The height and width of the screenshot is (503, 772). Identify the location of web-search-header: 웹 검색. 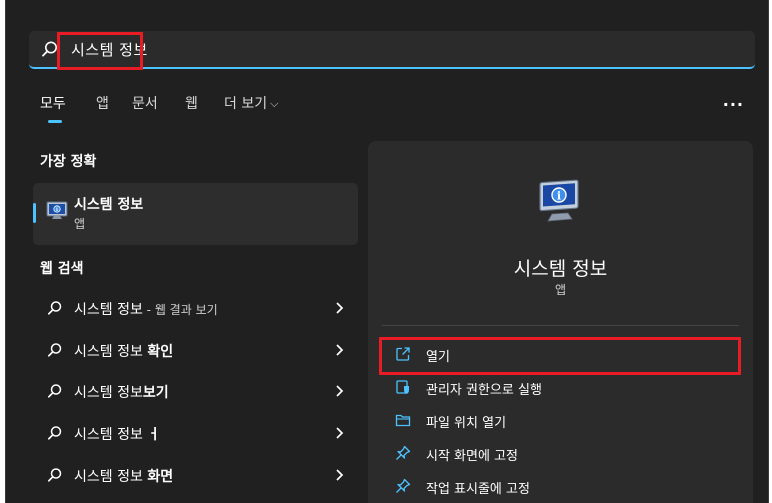
(62, 269).